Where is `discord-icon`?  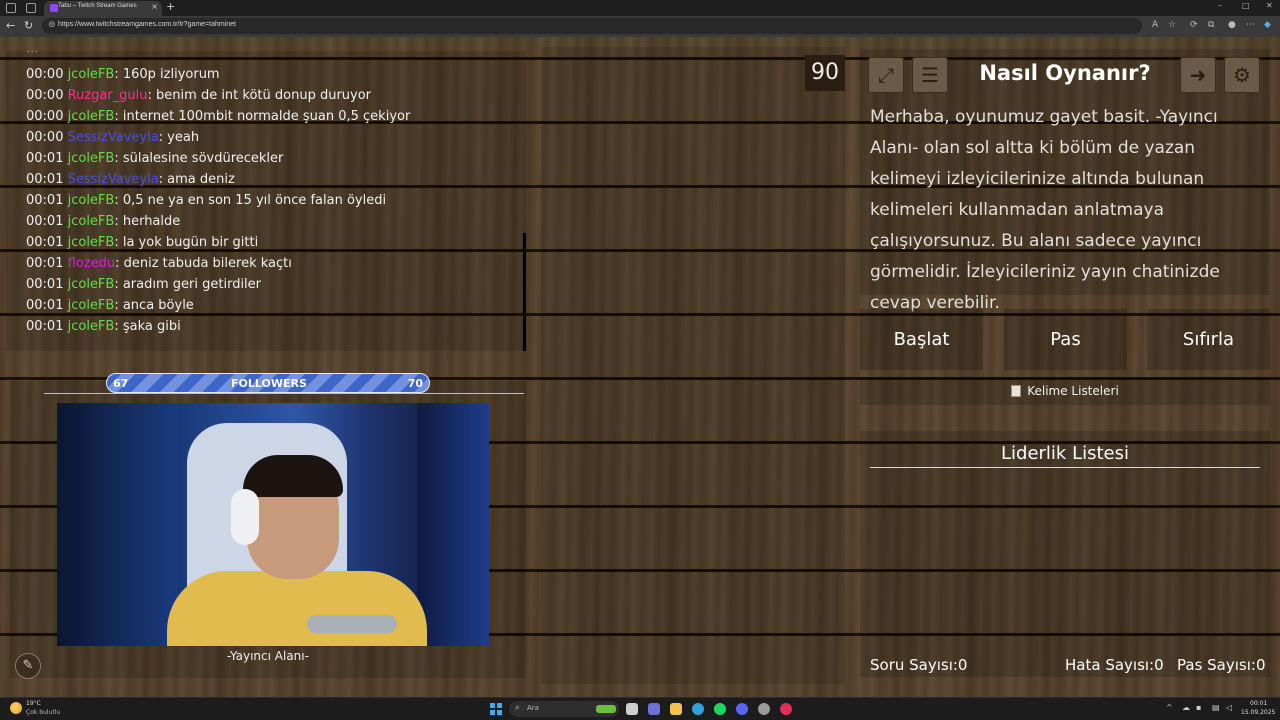 discord-icon is located at coordinates (742, 709).